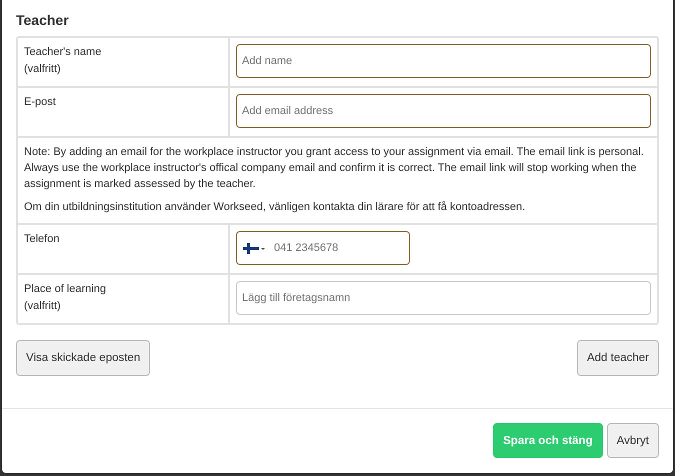 This screenshot has width=675, height=476. What do you see at coordinates (63, 52) in the screenshot?
I see `field-label: Teacher's name` at bounding box center [63, 52].